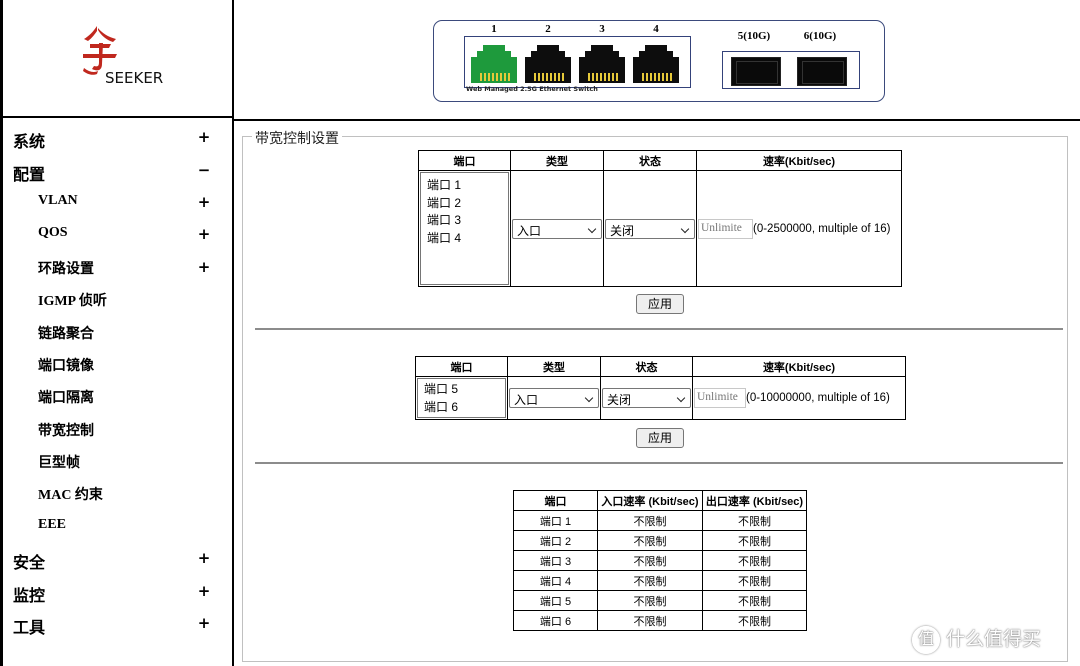 This screenshot has width=1080, height=666. I want to click on sidebar-item: VLAN +, so click(117, 202).